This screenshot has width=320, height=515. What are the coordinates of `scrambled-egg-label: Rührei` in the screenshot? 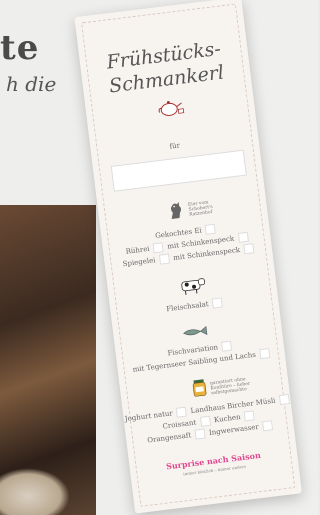 It's located at (138, 250).